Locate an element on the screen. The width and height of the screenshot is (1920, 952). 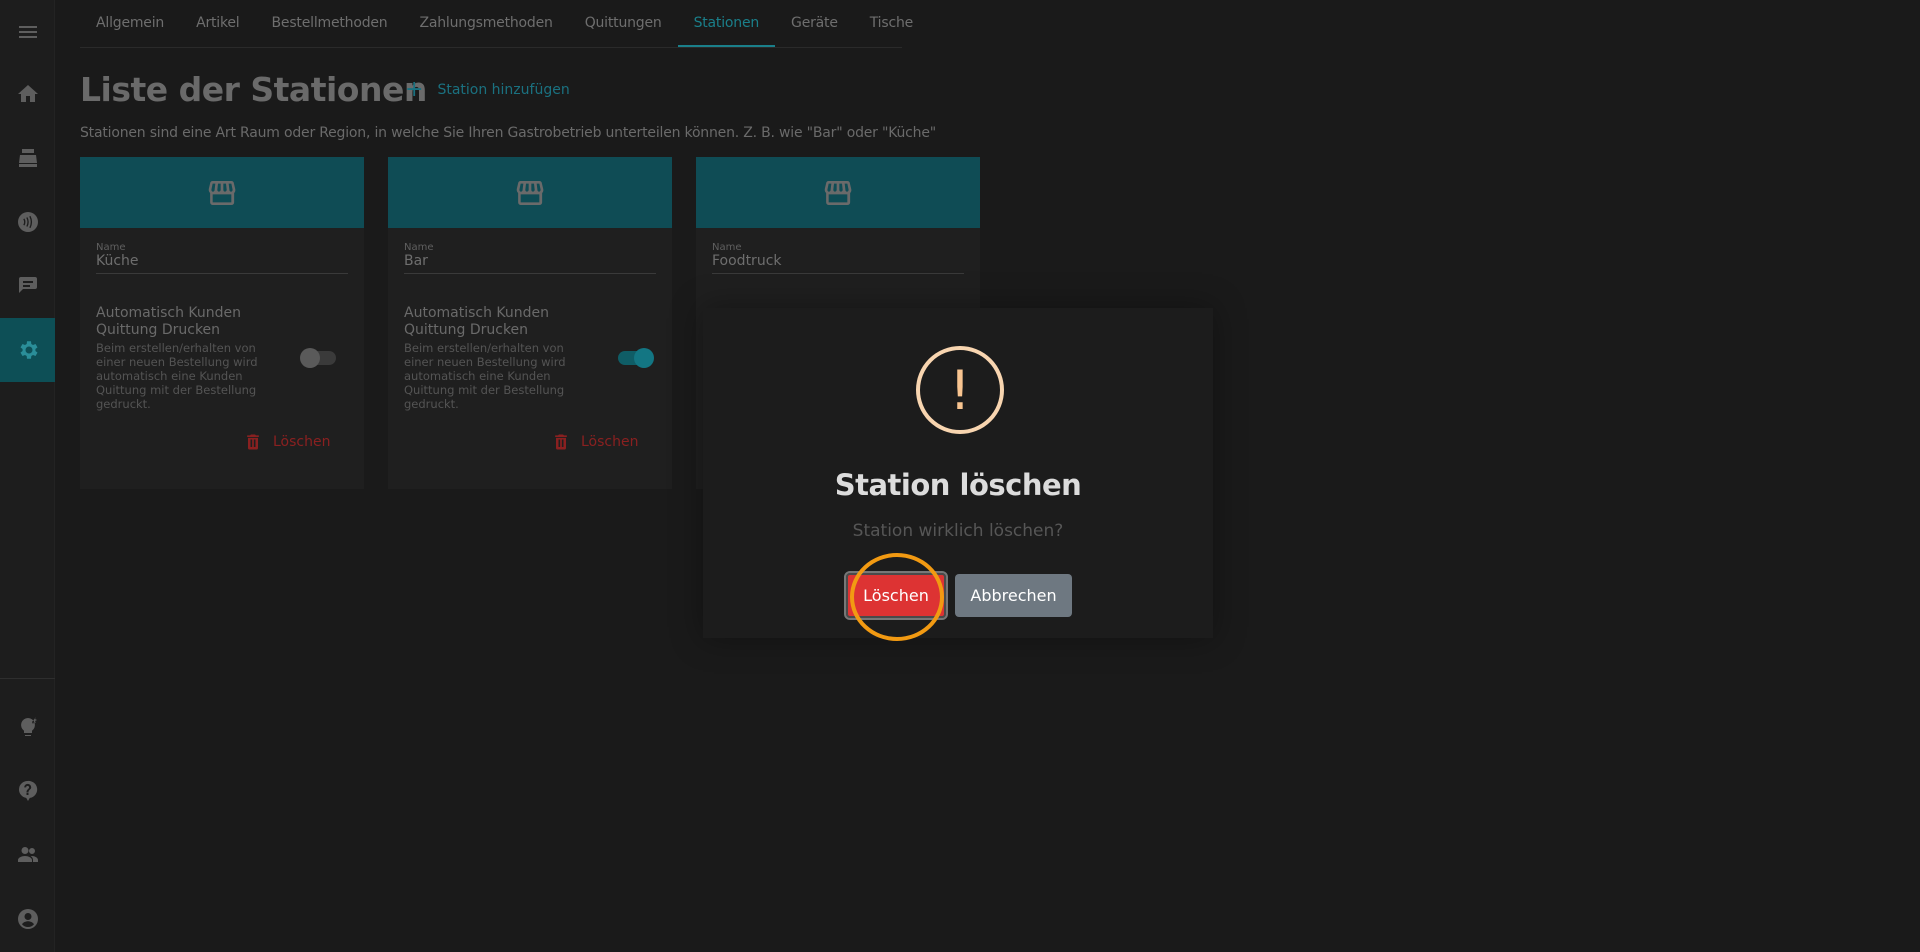
tab-bestellmethoden: Bestellmethoden is located at coordinates (330, 23).